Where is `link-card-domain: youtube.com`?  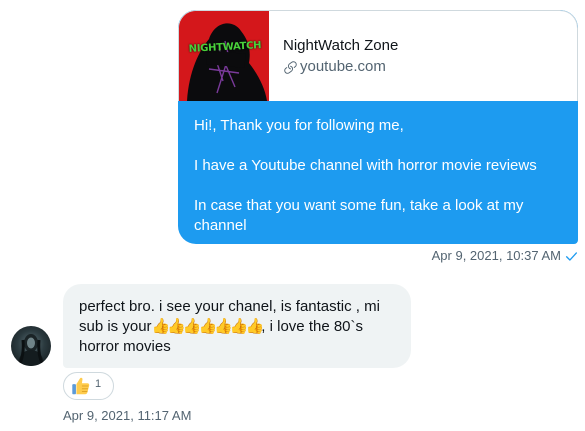 link-card-domain: youtube.com is located at coordinates (343, 66).